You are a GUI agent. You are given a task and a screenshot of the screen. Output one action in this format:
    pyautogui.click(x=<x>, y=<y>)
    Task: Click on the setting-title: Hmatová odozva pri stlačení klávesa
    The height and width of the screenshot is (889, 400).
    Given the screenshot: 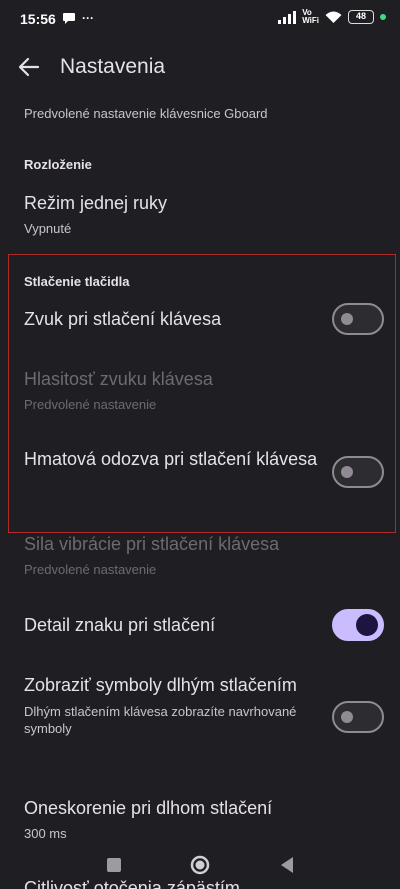 What is the action you would take?
    pyautogui.click(x=171, y=459)
    